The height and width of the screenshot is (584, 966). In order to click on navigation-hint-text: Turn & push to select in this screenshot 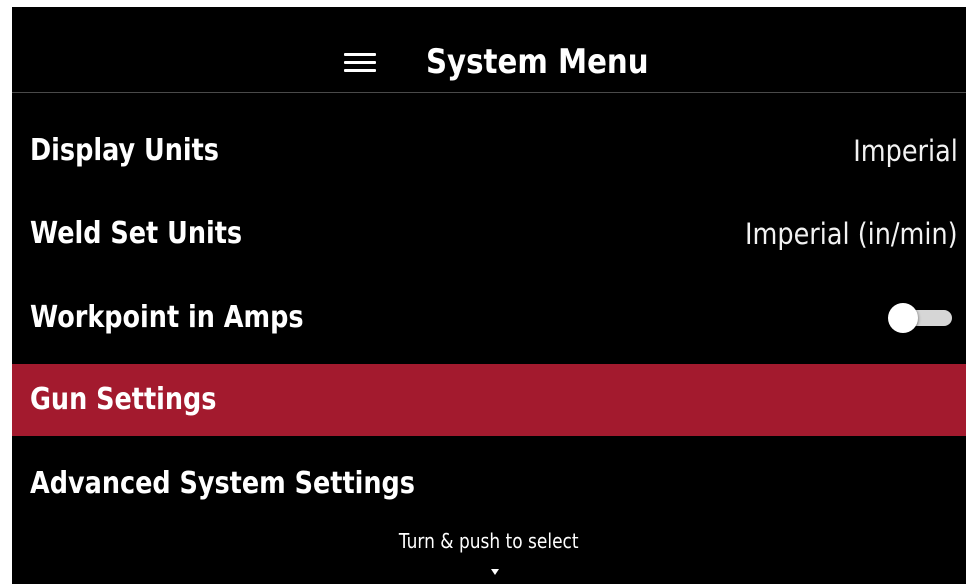, I will do `click(489, 541)`.